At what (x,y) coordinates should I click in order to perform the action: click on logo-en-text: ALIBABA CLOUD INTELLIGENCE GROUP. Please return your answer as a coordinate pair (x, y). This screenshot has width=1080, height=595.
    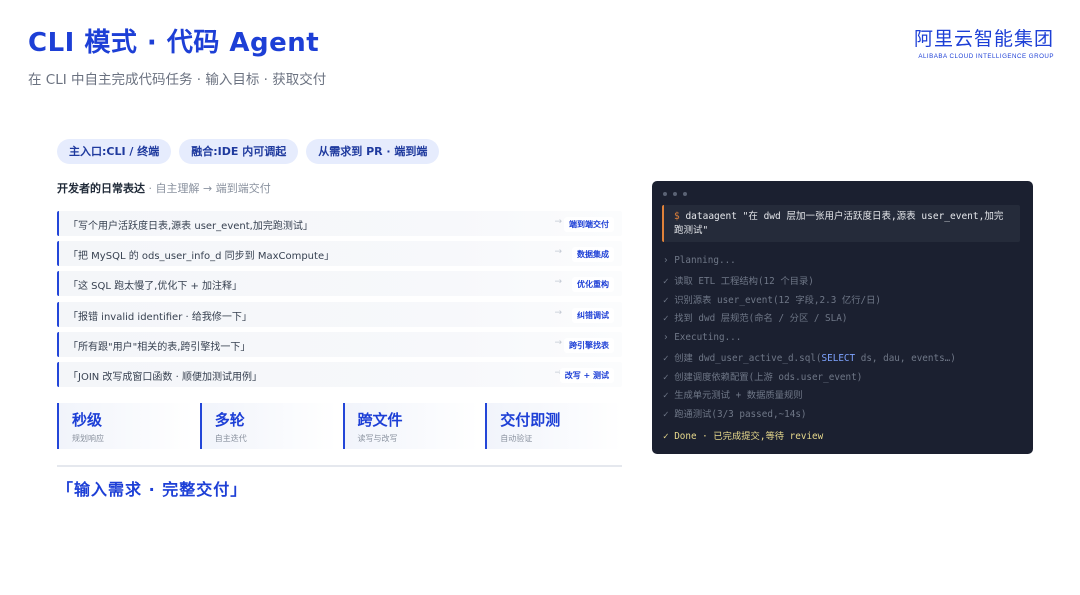
    Looking at the image, I should click on (986, 56).